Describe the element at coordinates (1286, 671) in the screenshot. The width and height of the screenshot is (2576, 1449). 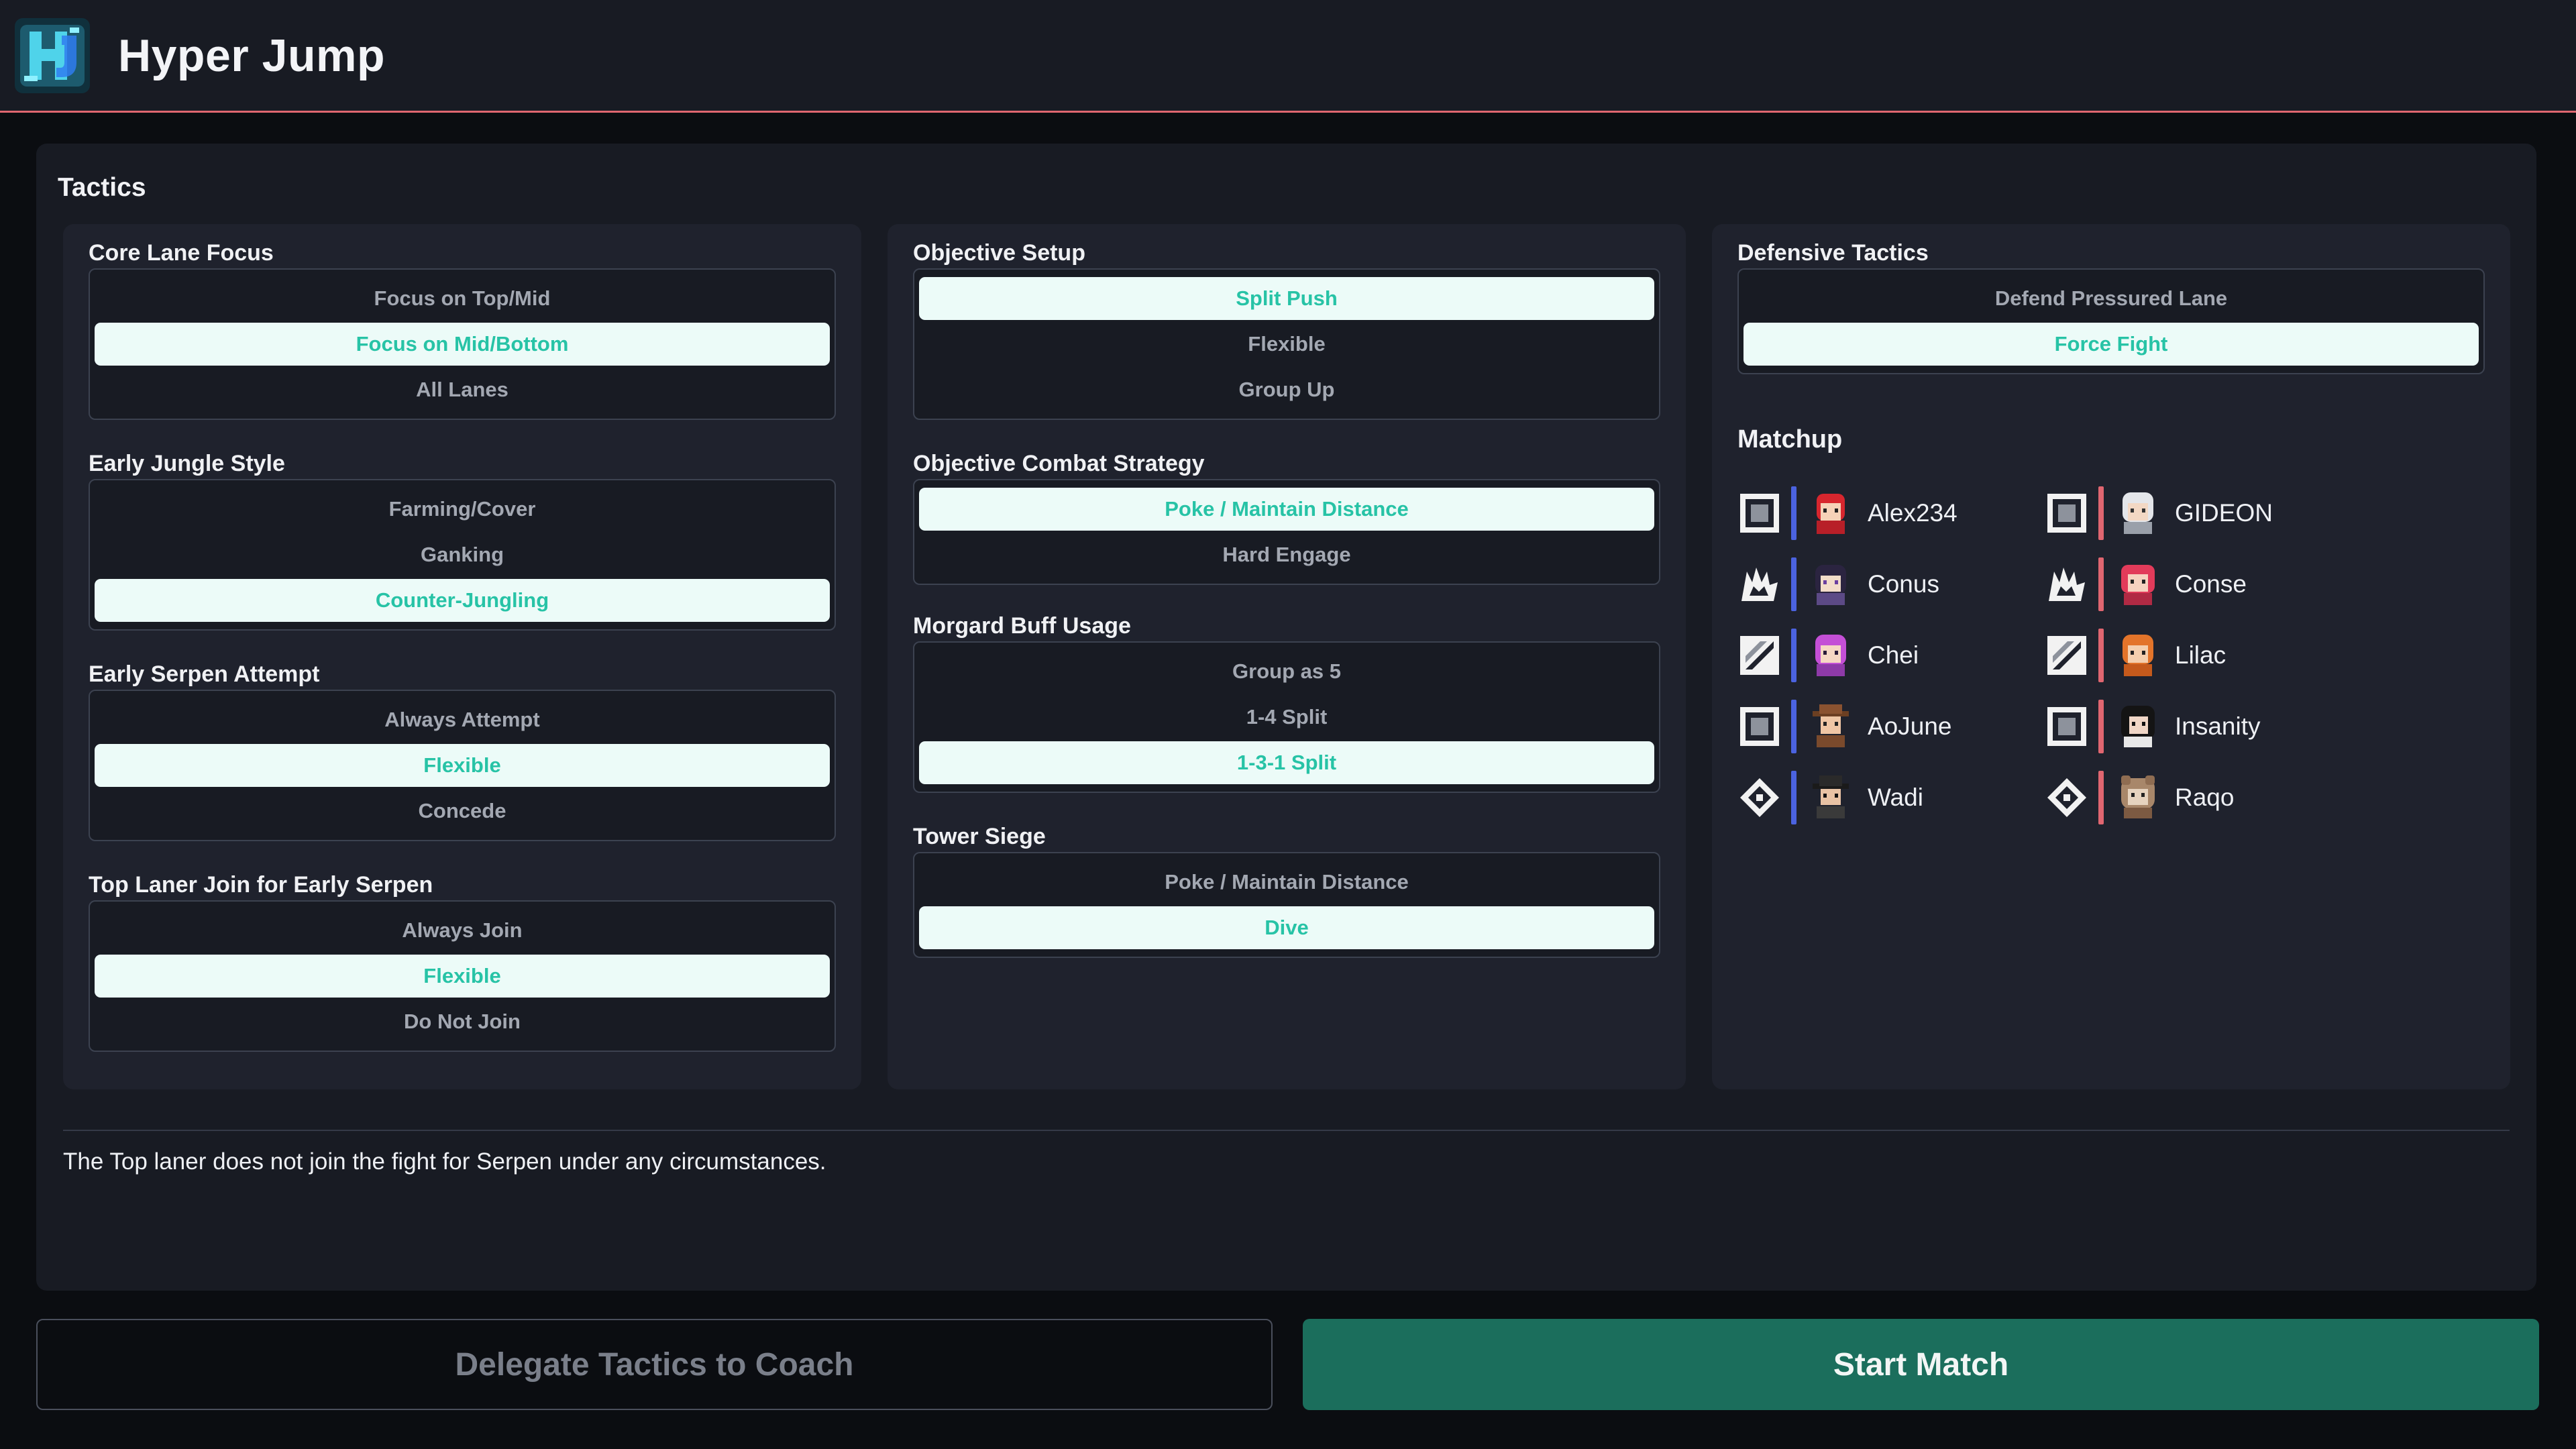
I see `option-group-as-5: Group as 5` at that location.